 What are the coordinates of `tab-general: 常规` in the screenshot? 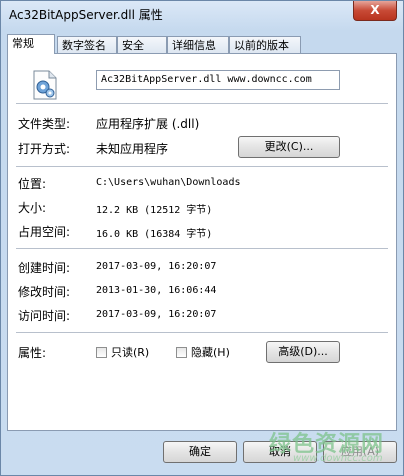 It's located at (31, 44).